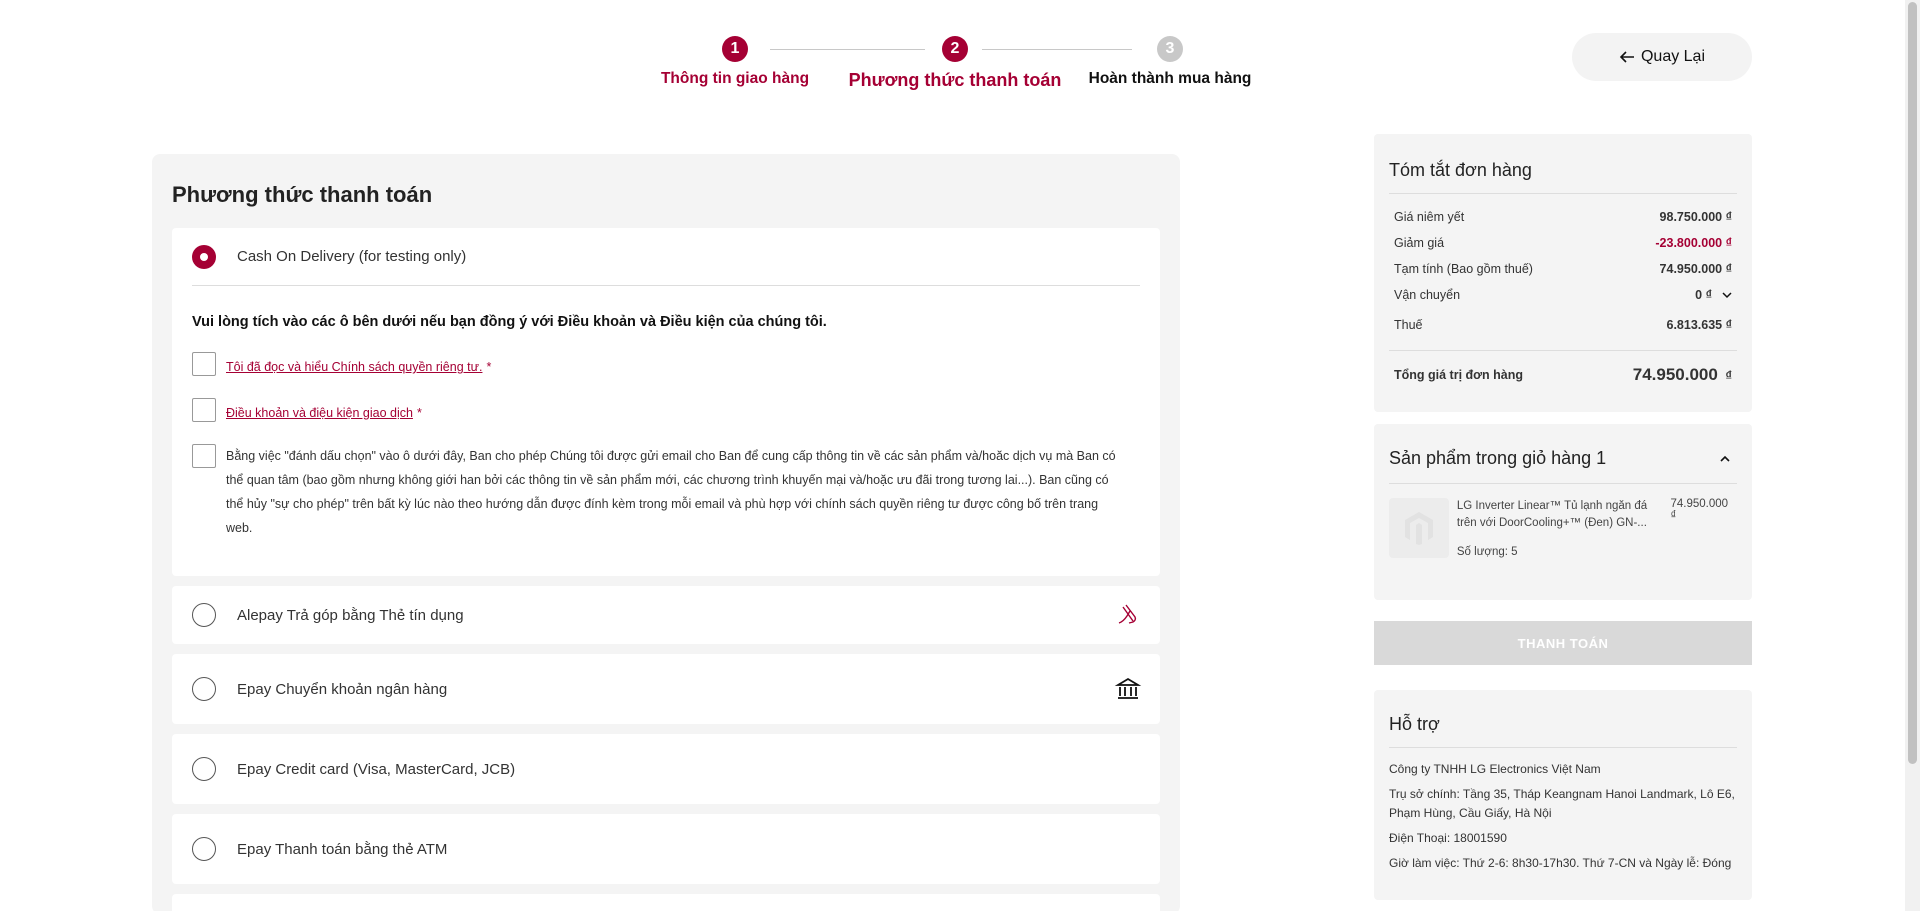 This screenshot has width=1920, height=911. I want to click on item-quantity: Số lượng: 5, so click(1487, 552).